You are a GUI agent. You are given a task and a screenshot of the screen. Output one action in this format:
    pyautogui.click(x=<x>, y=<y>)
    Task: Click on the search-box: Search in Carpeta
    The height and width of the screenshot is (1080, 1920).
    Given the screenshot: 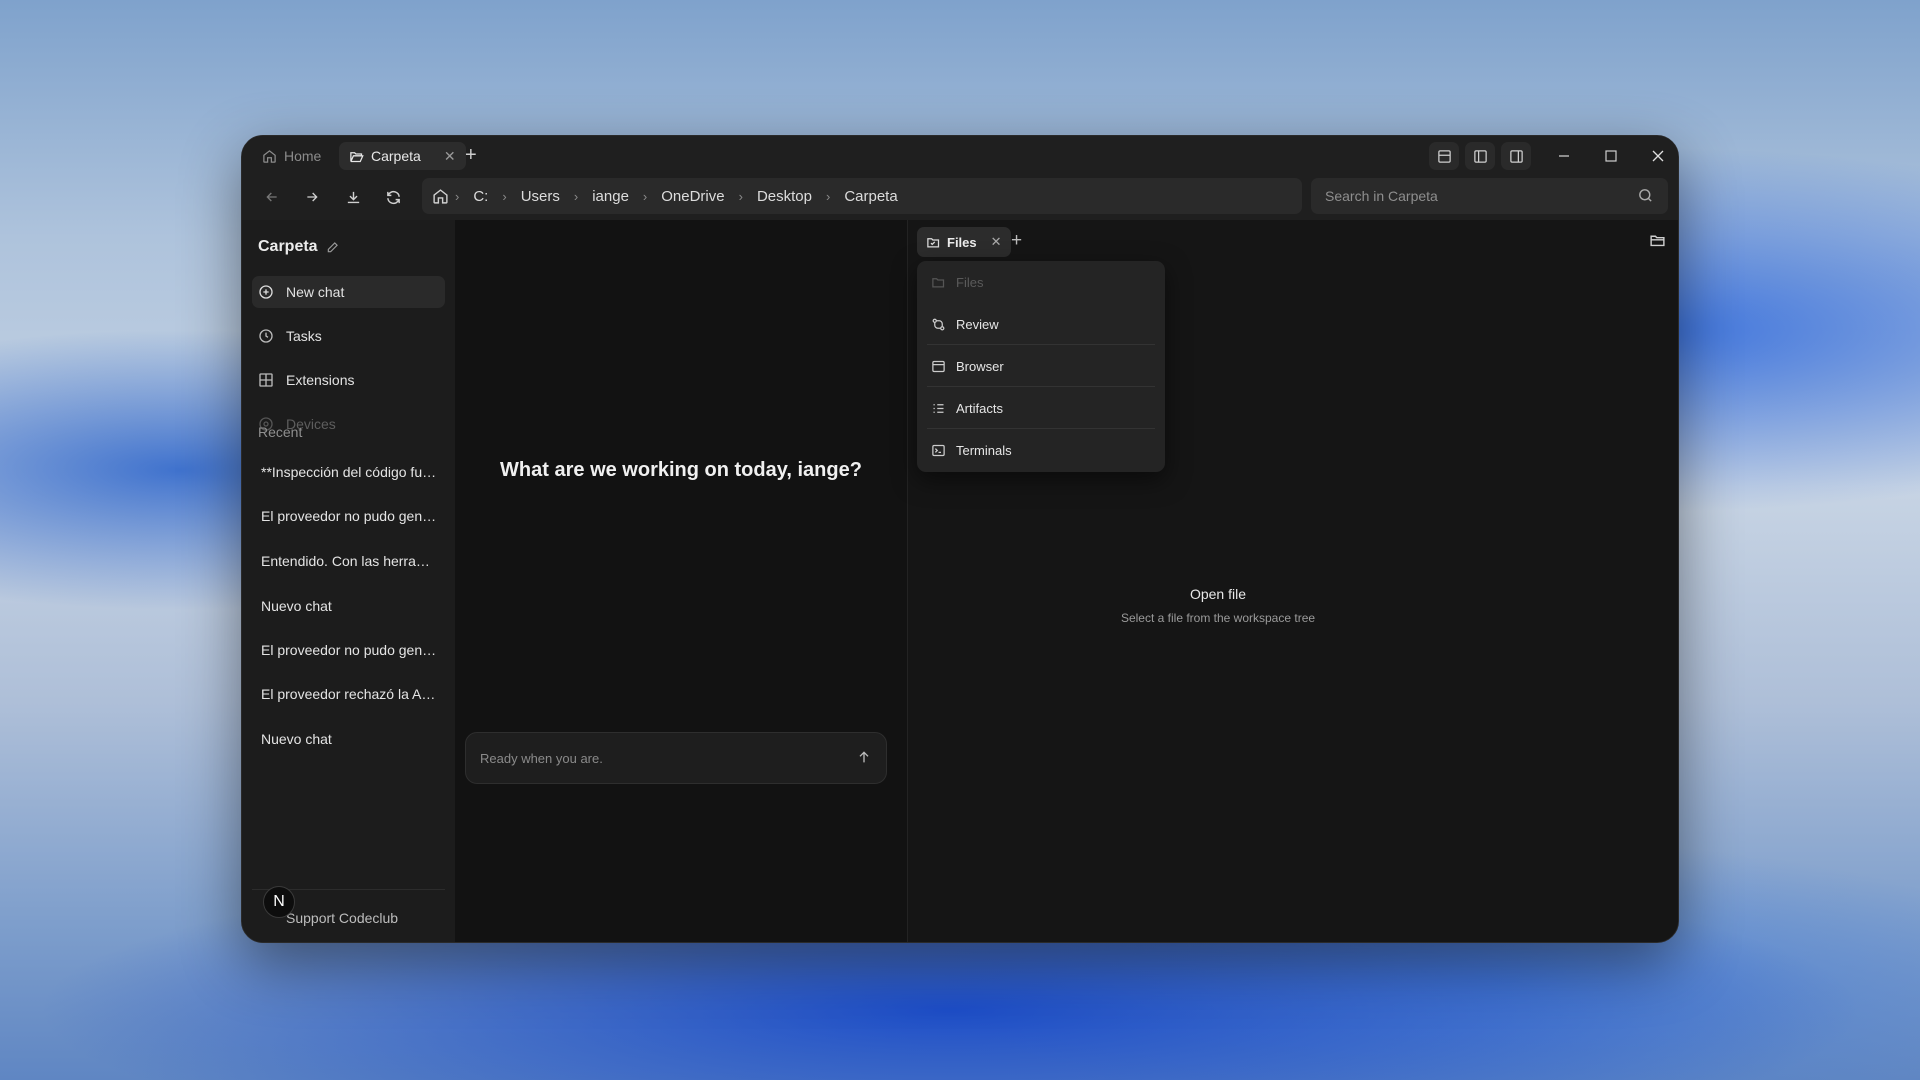 What is the action you would take?
    pyautogui.click(x=1489, y=196)
    